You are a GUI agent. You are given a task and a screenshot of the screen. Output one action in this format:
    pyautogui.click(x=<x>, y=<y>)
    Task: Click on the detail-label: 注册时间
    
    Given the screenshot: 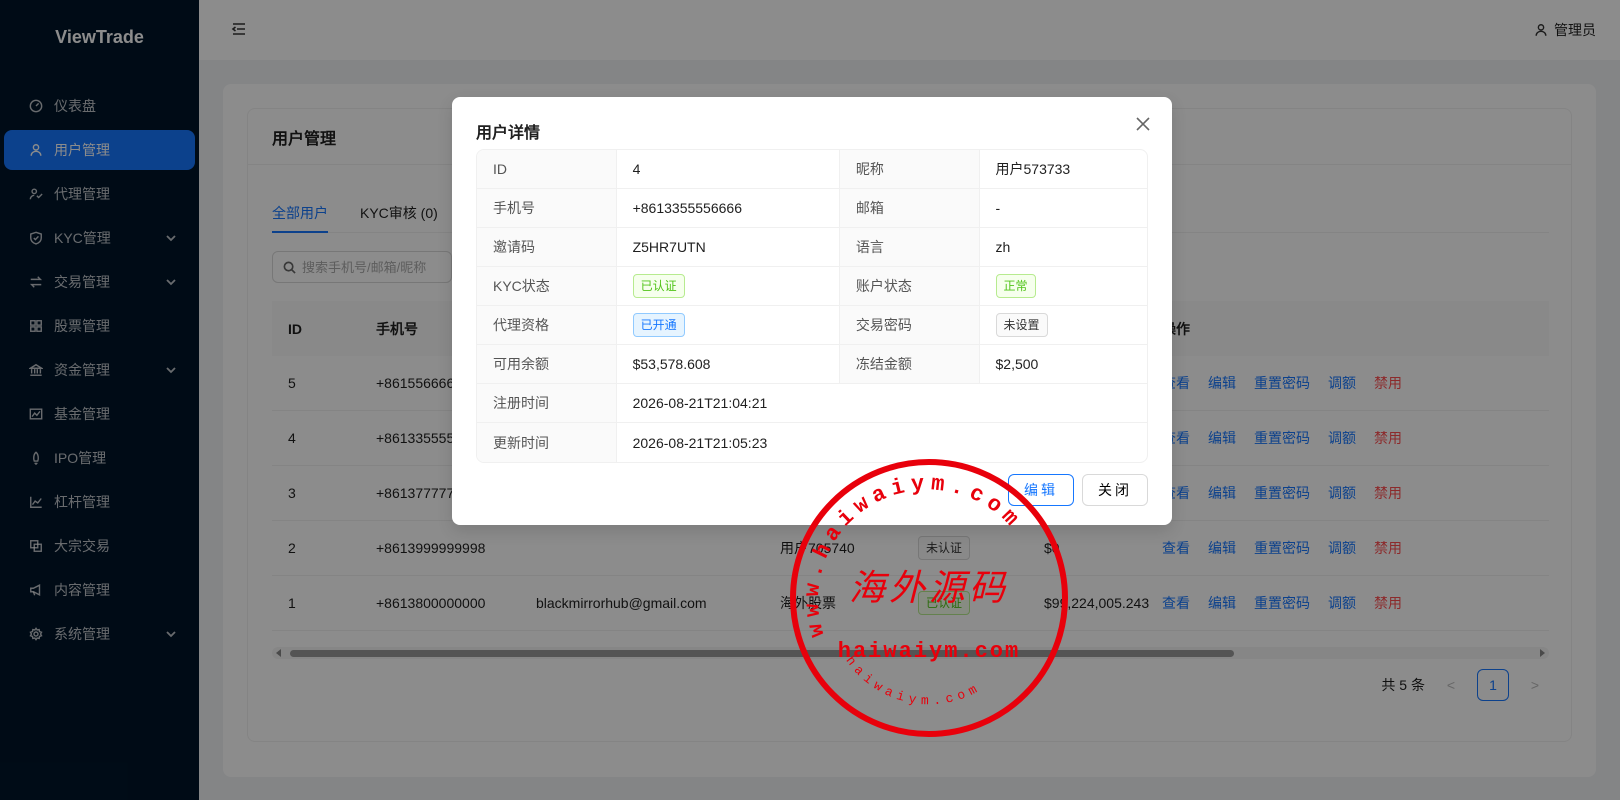 What is the action you would take?
    pyautogui.click(x=547, y=403)
    